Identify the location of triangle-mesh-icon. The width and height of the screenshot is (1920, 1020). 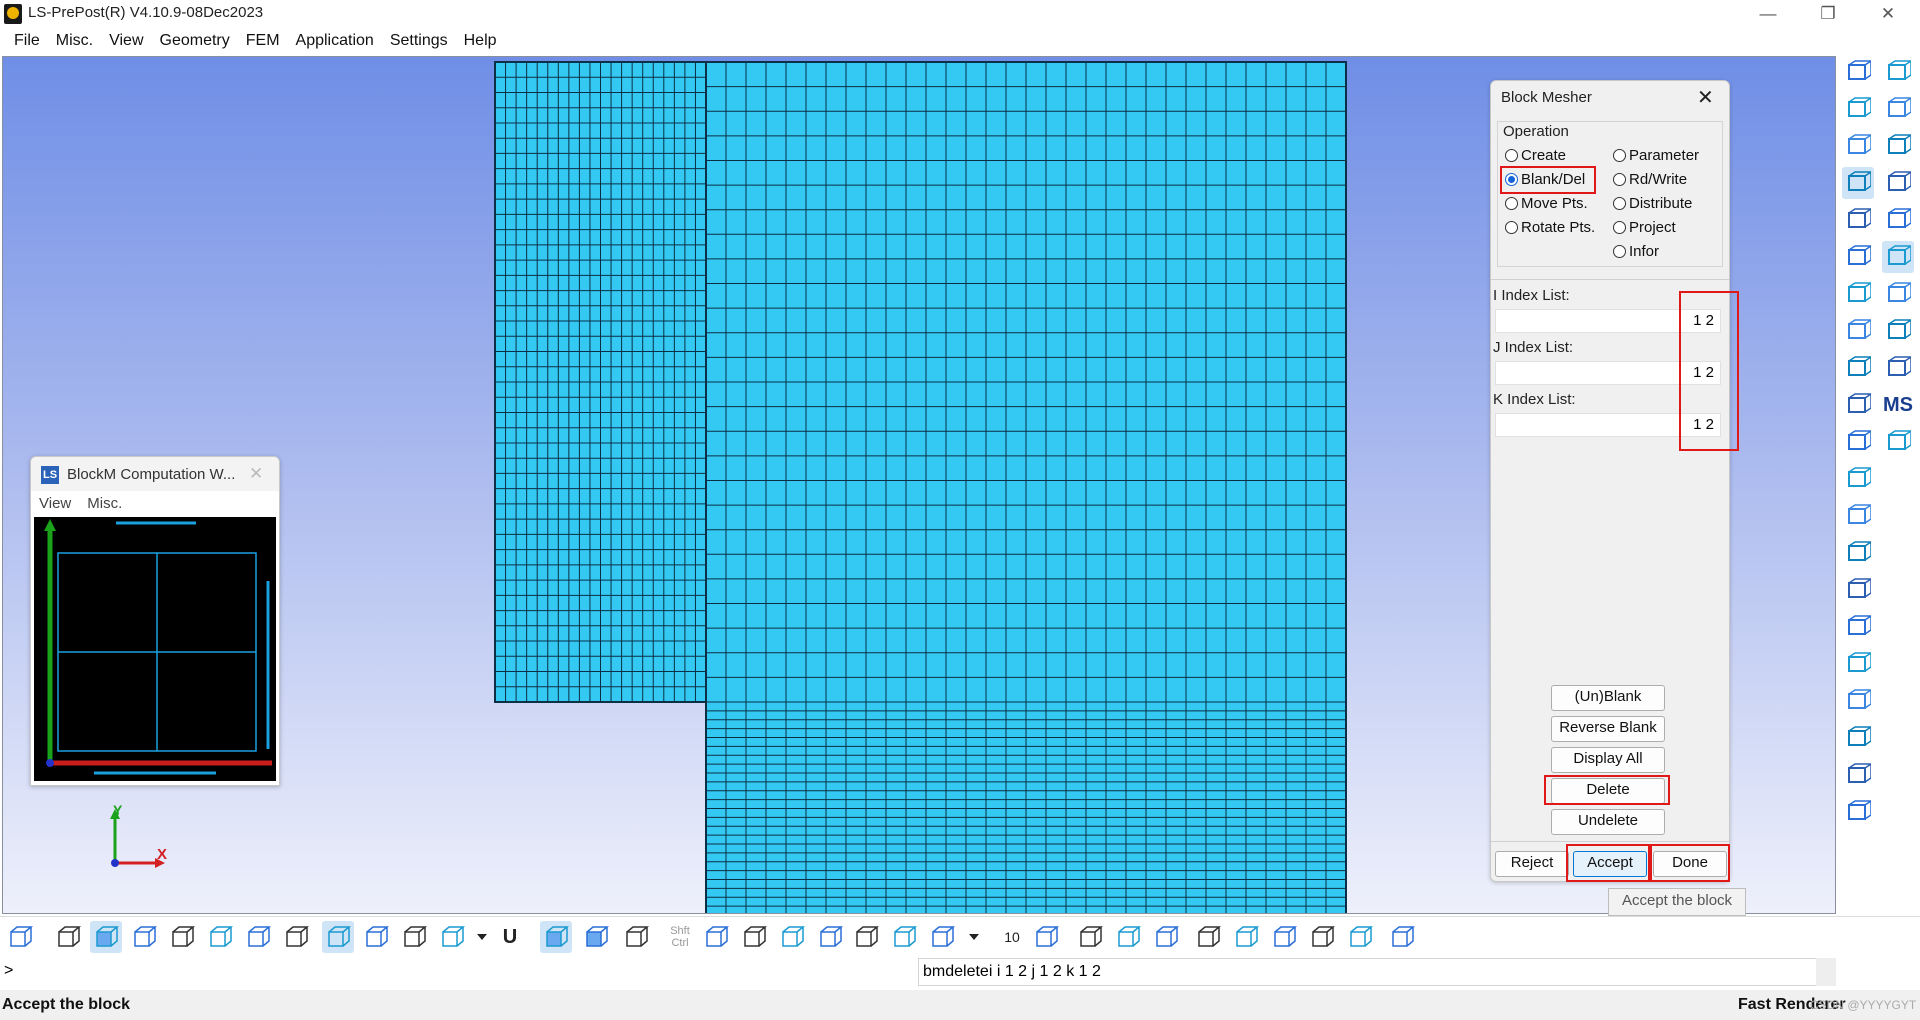
(1858, 294).